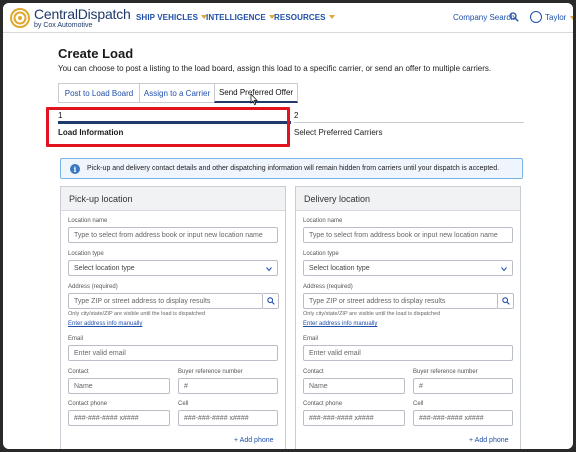 Image resolution: width=576 pixels, height=452 pixels. I want to click on info-icon: i, so click(75, 169).